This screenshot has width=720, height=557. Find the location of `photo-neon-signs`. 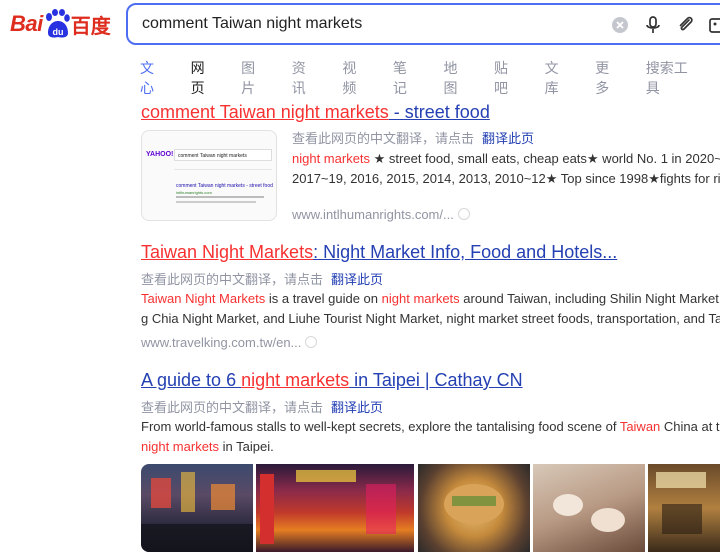

photo-neon-signs is located at coordinates (335, 508).